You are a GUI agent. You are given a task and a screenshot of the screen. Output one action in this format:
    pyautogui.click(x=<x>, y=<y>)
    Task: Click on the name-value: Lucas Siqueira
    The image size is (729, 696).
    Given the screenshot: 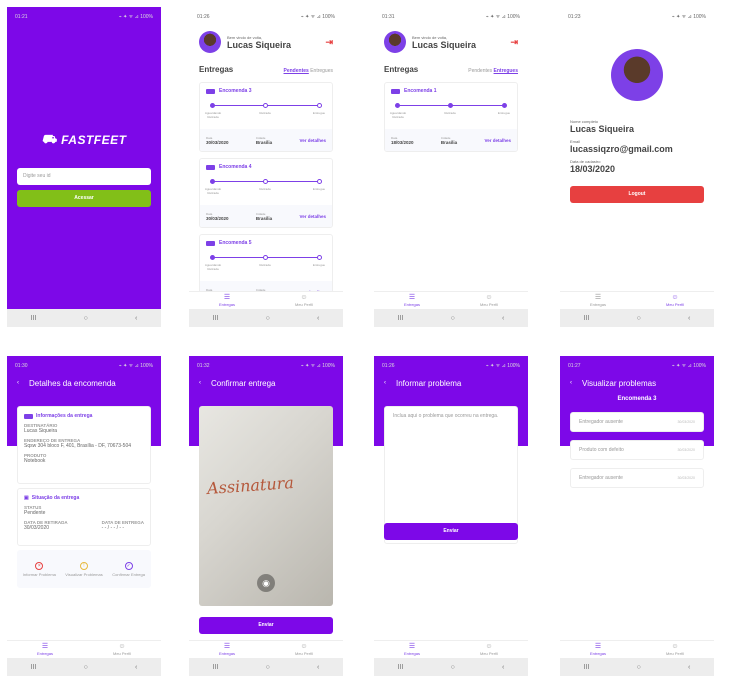 What is the action you would take?
    pyautogui.click(x=602, y=129)
    